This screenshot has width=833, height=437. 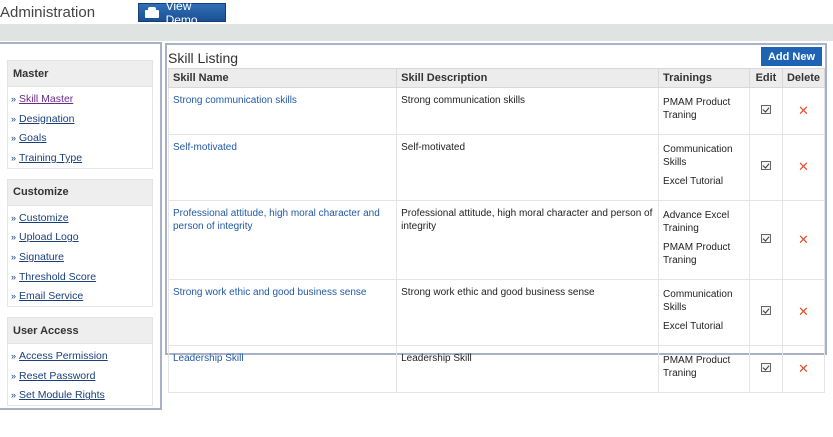 I want to click on demo-icon, so click(x=152, y=12).